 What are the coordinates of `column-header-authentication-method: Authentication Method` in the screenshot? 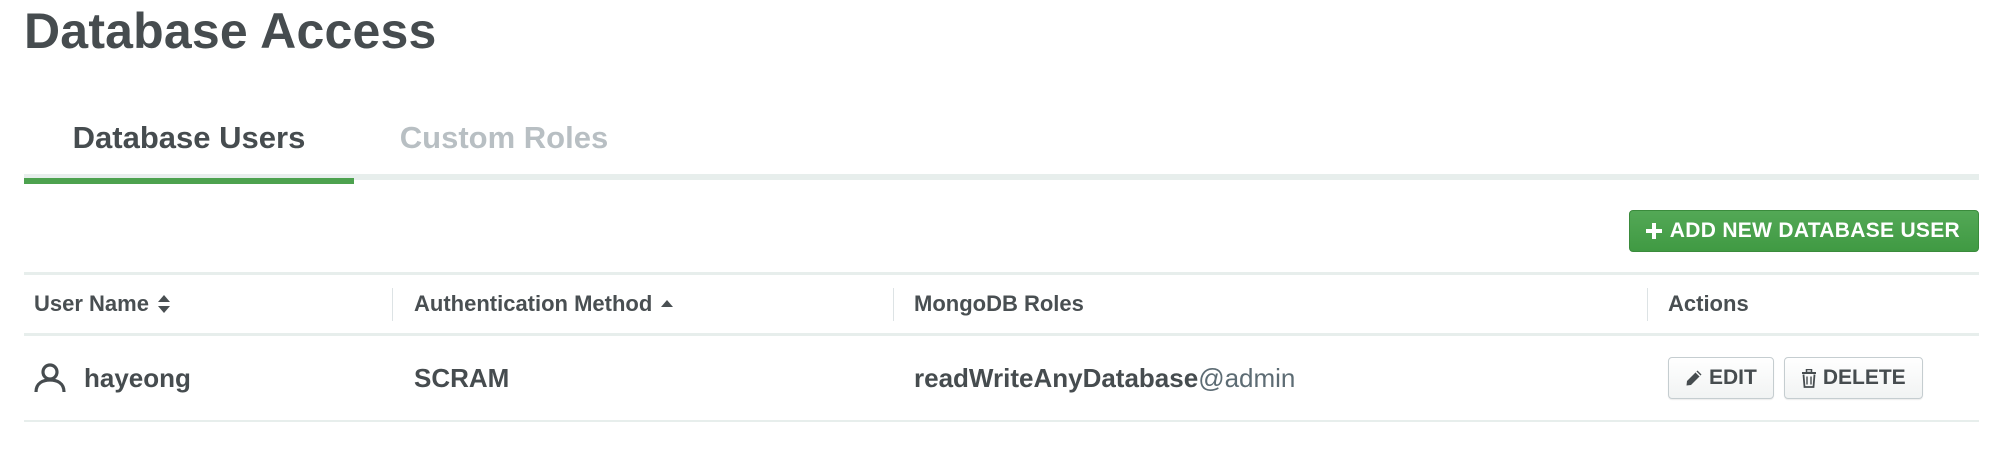 It's located at (544, 304).